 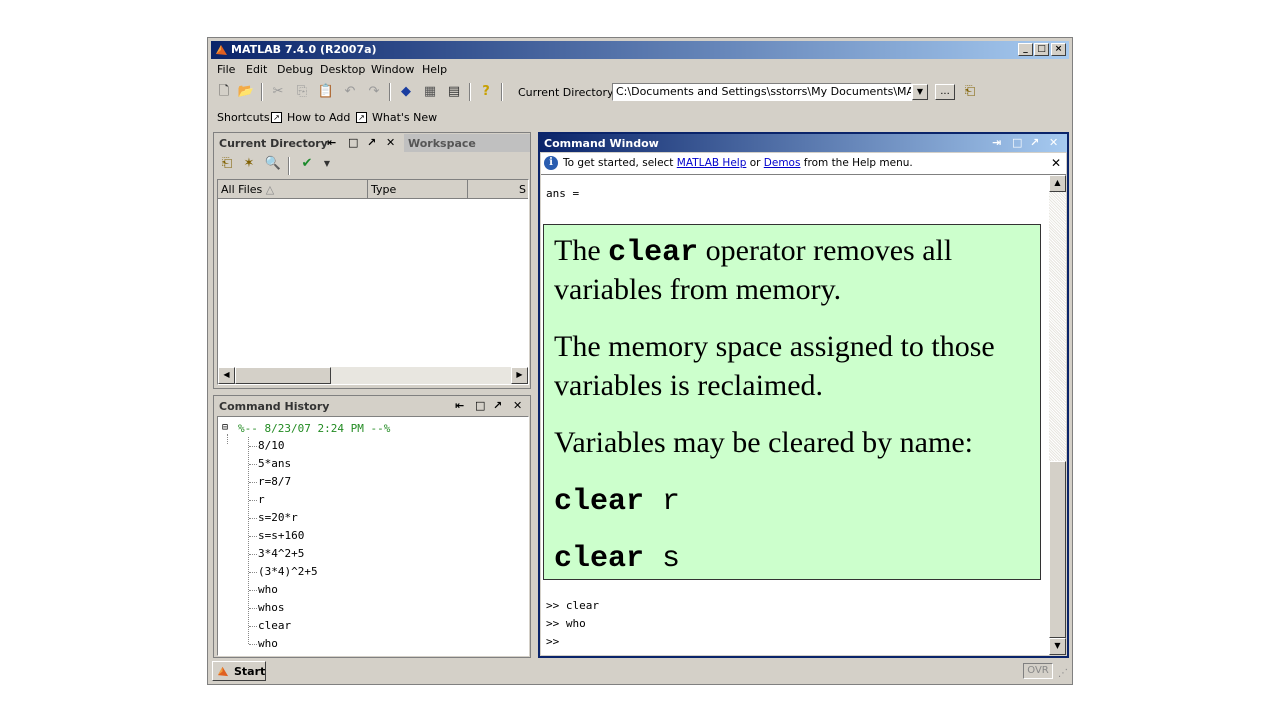 What do you see at coordinates (226, 375) in the screenshot?
I see `scroll-left-icon: ◀` at bounding box center [226, 375].